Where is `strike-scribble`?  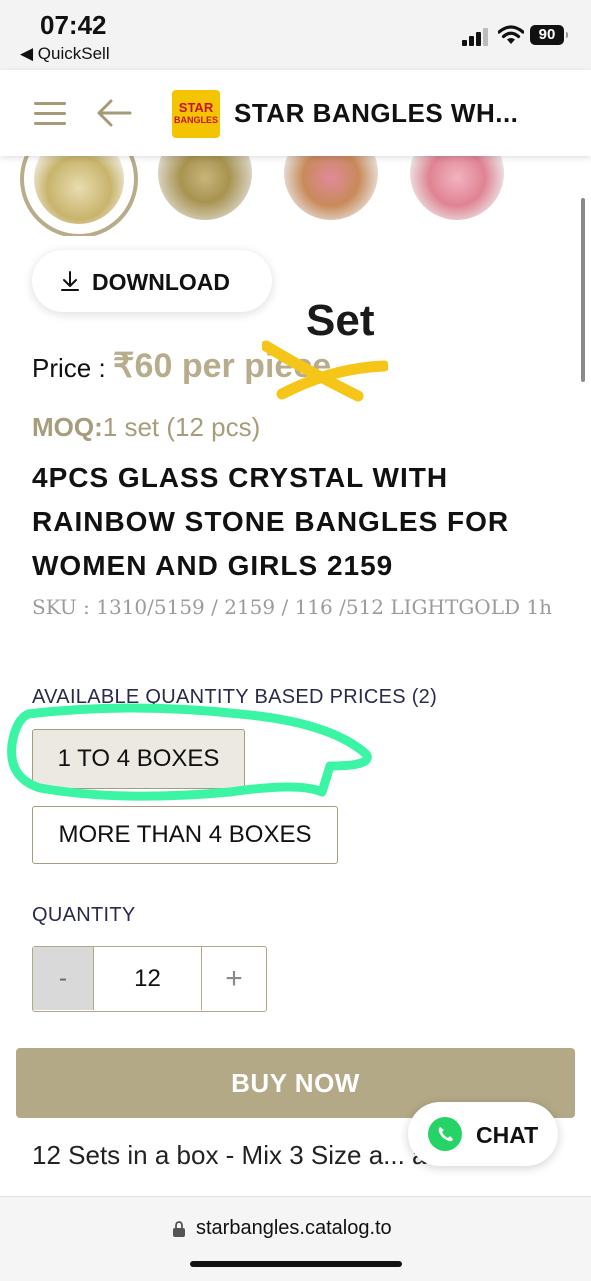 strike-scribble is located at coordinates (325, 371).